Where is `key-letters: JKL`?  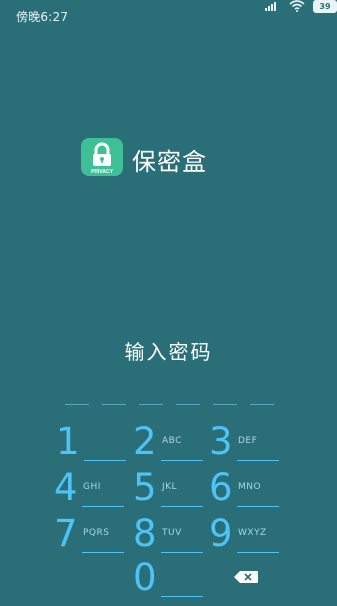
key-letters: JKL is located at coordinates (170, 487).